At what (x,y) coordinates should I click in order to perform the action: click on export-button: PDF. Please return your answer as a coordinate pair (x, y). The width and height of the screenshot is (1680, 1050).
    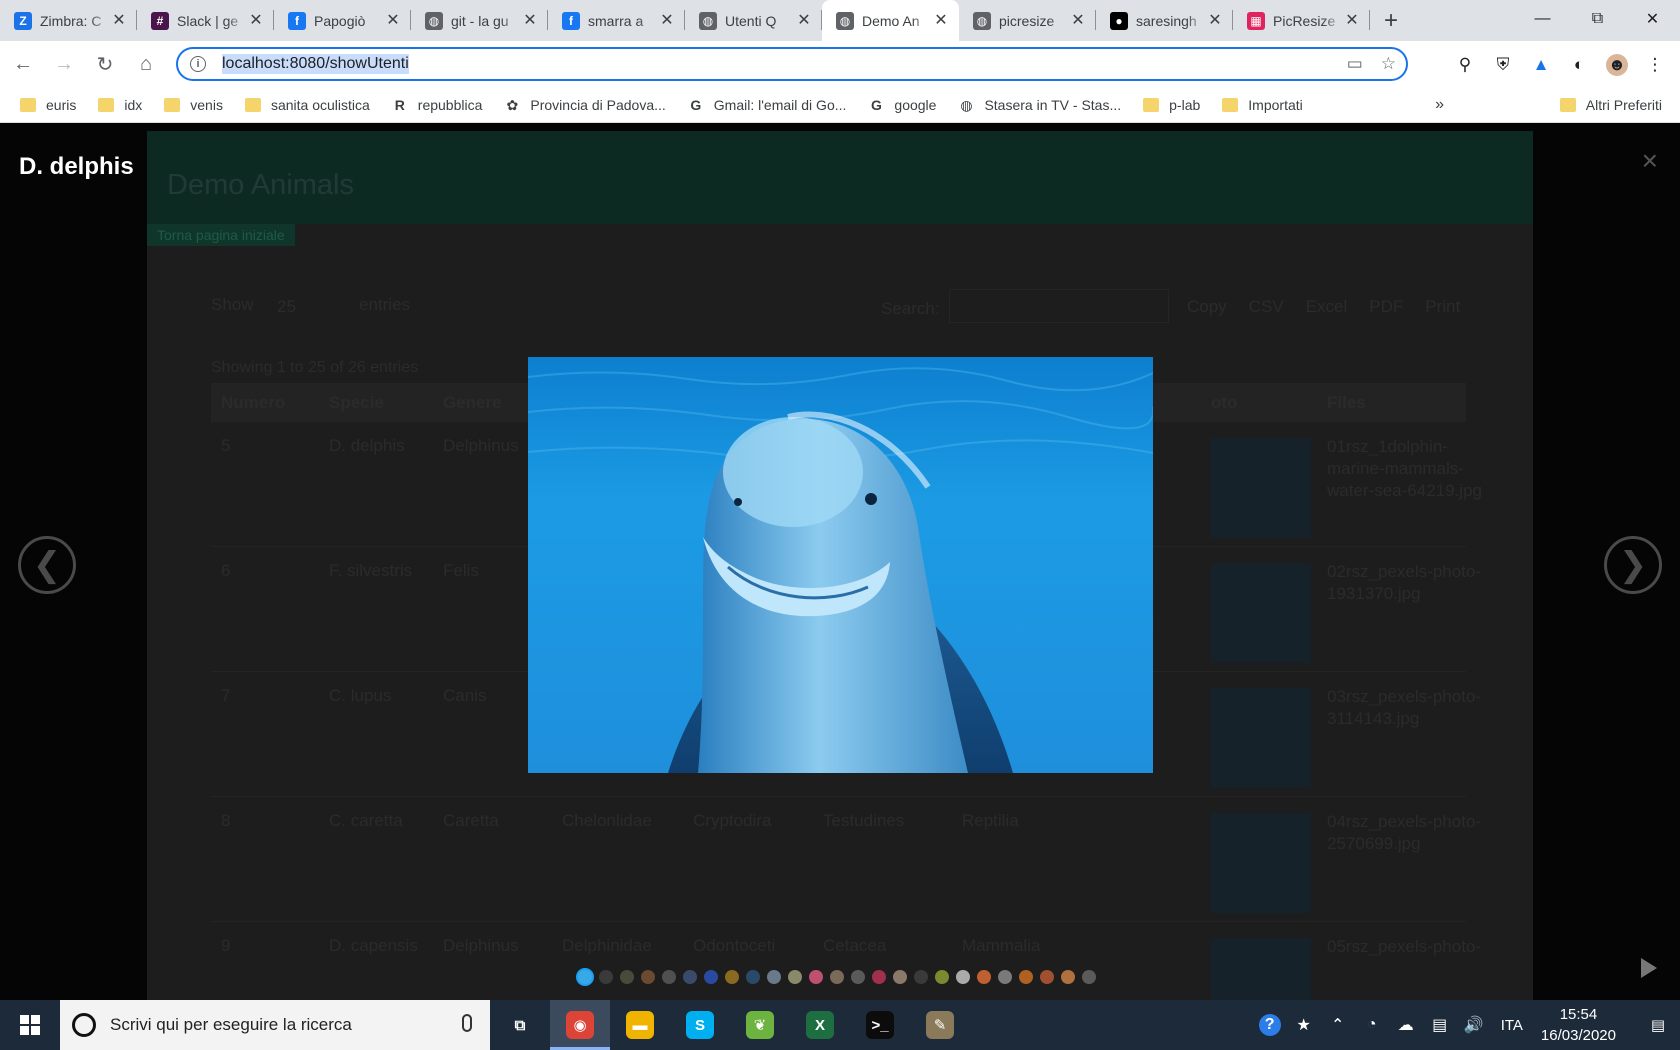
    Looking at the image, I should click on (1386, 307).